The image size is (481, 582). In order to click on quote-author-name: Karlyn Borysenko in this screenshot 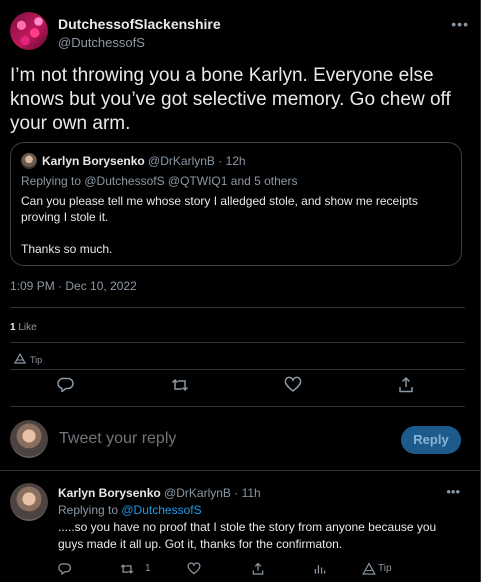, I will do `click(93, 161)`.